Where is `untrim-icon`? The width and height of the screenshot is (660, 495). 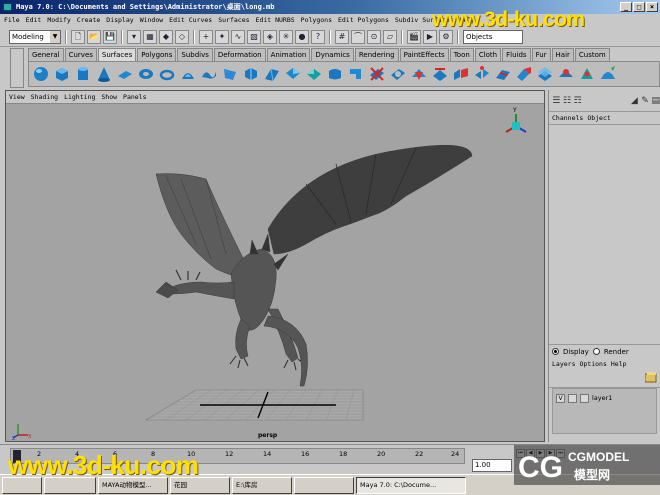 untrim-icon is located at coordinates (398, 74).